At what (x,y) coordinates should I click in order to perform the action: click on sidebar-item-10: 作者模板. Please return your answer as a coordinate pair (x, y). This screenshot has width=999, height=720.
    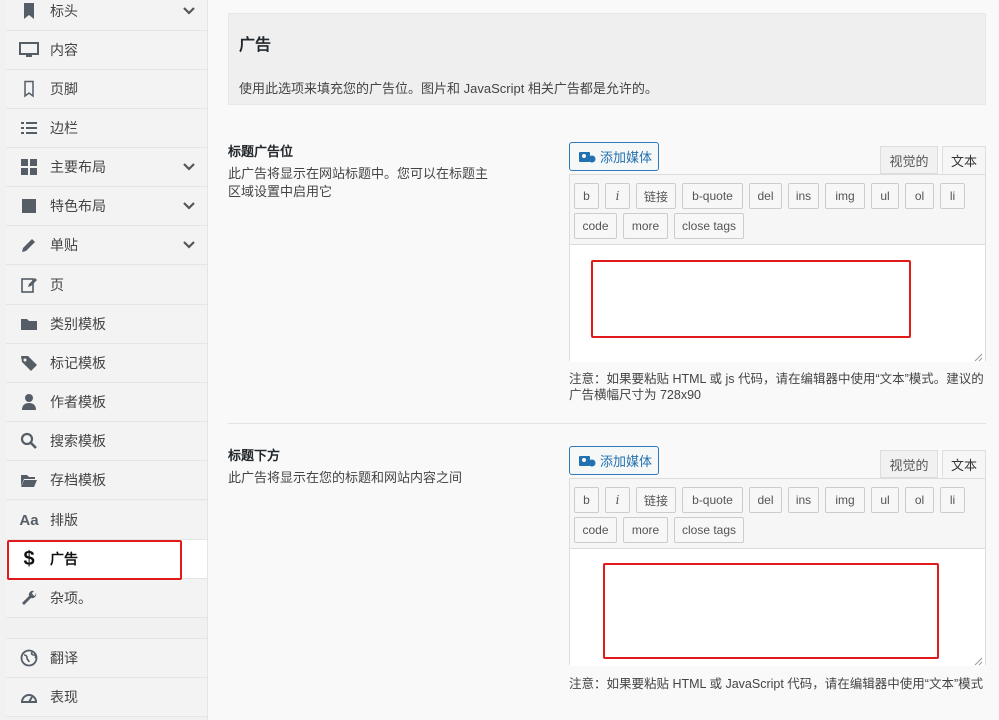
    Looking at the image, I should click on (106, 402).